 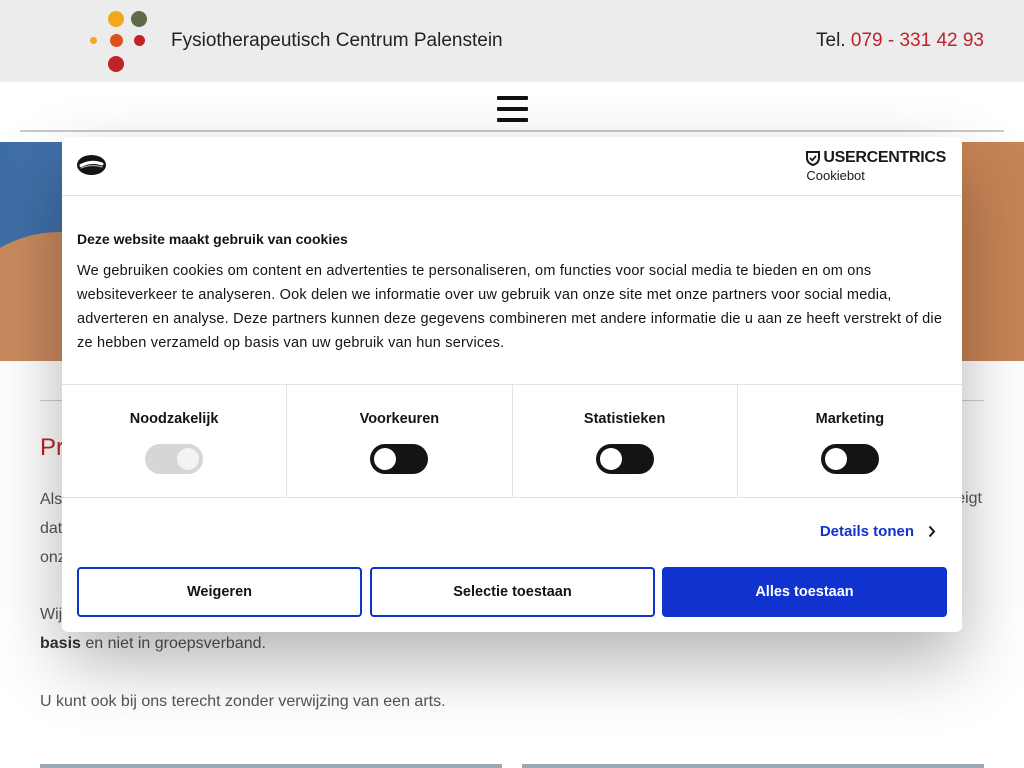 I want to click on category-marketing: Marketing, so click(x=850, y=441).